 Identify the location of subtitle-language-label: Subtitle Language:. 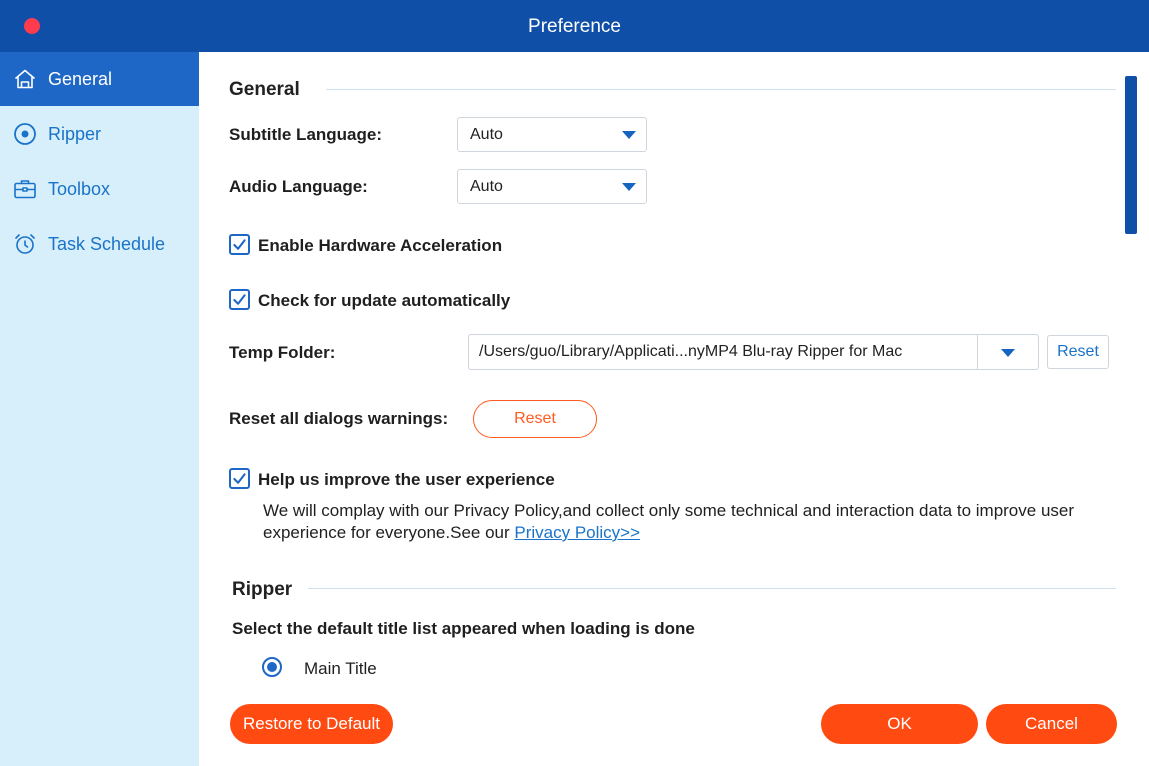
(305, 134).